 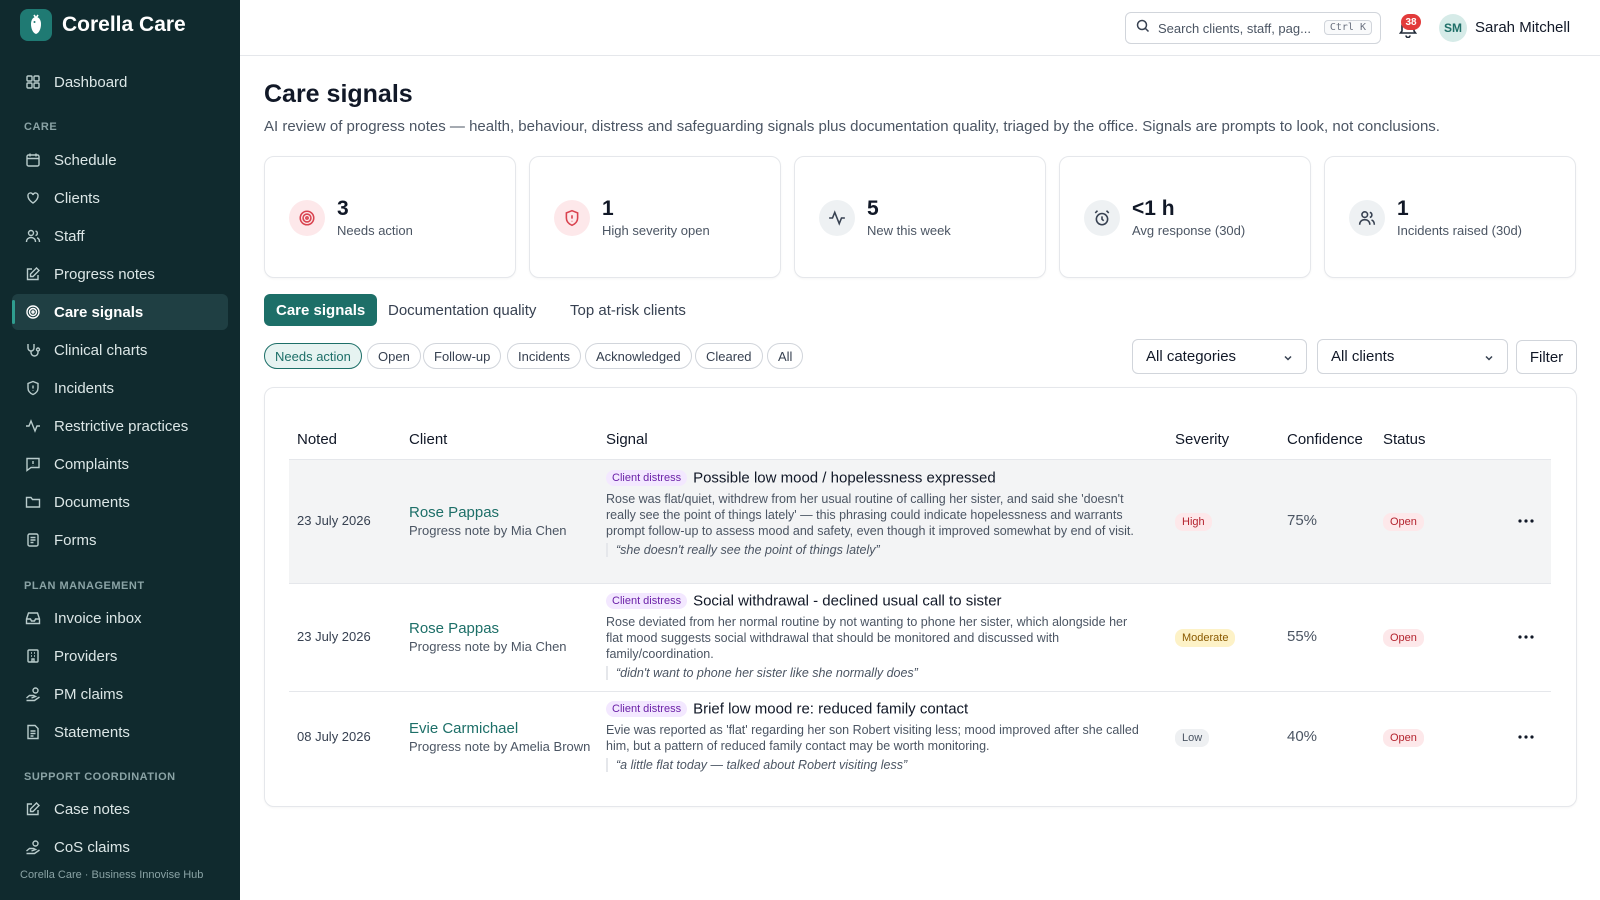 What do you see at coordinates (1192, 738) in the screenshot?
I see `severity-badge: Low` at bounding box center [1192, 738].